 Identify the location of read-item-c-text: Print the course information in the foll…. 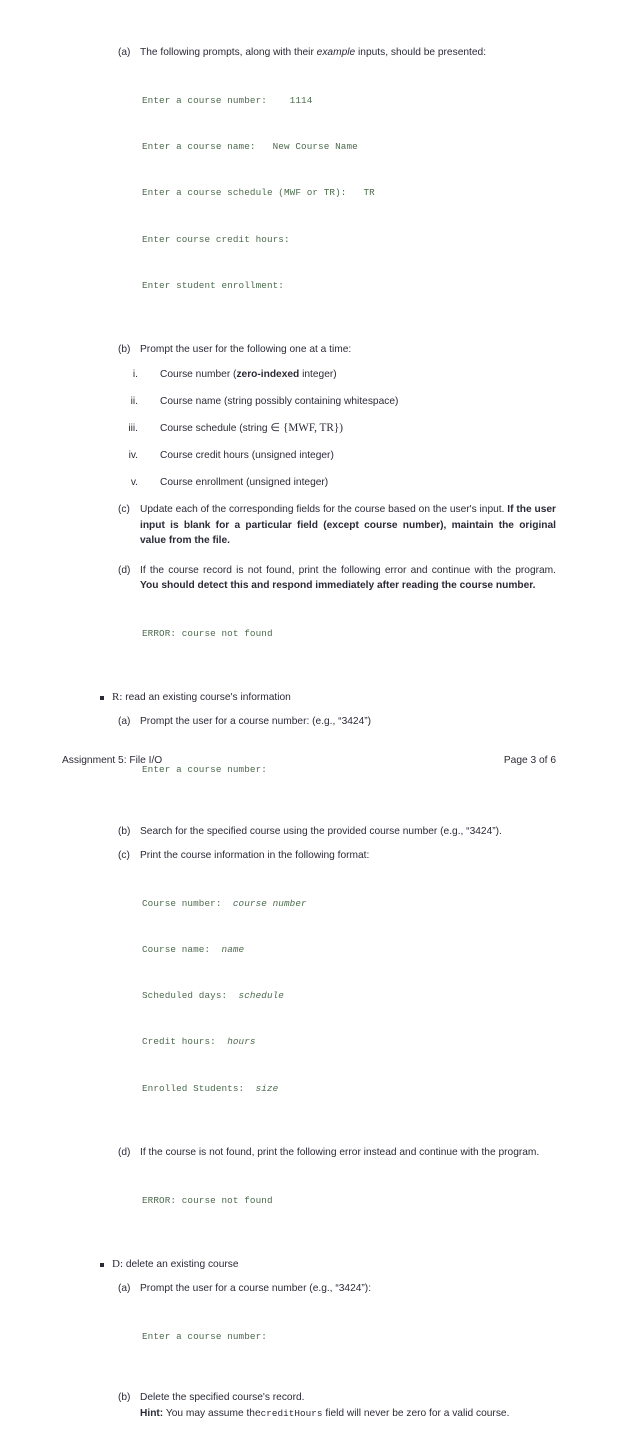
(255, 855).